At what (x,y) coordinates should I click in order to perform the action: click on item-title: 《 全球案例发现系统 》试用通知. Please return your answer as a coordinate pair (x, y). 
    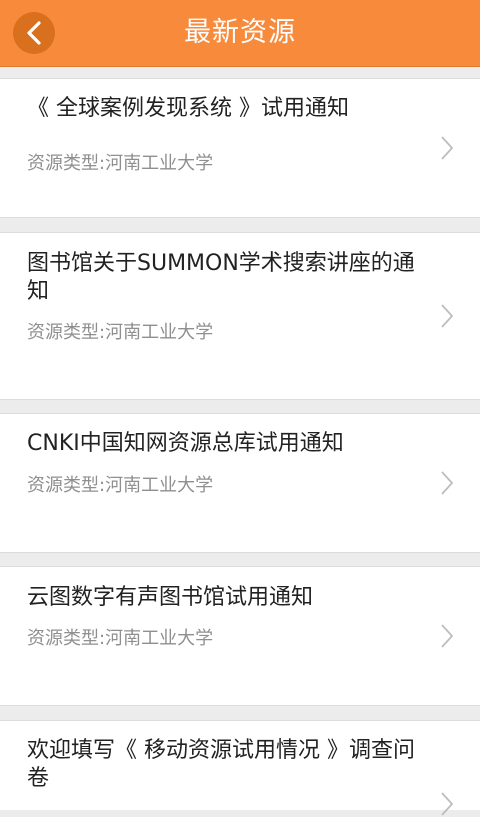
    Looking at the image, I should click on (188, 108).